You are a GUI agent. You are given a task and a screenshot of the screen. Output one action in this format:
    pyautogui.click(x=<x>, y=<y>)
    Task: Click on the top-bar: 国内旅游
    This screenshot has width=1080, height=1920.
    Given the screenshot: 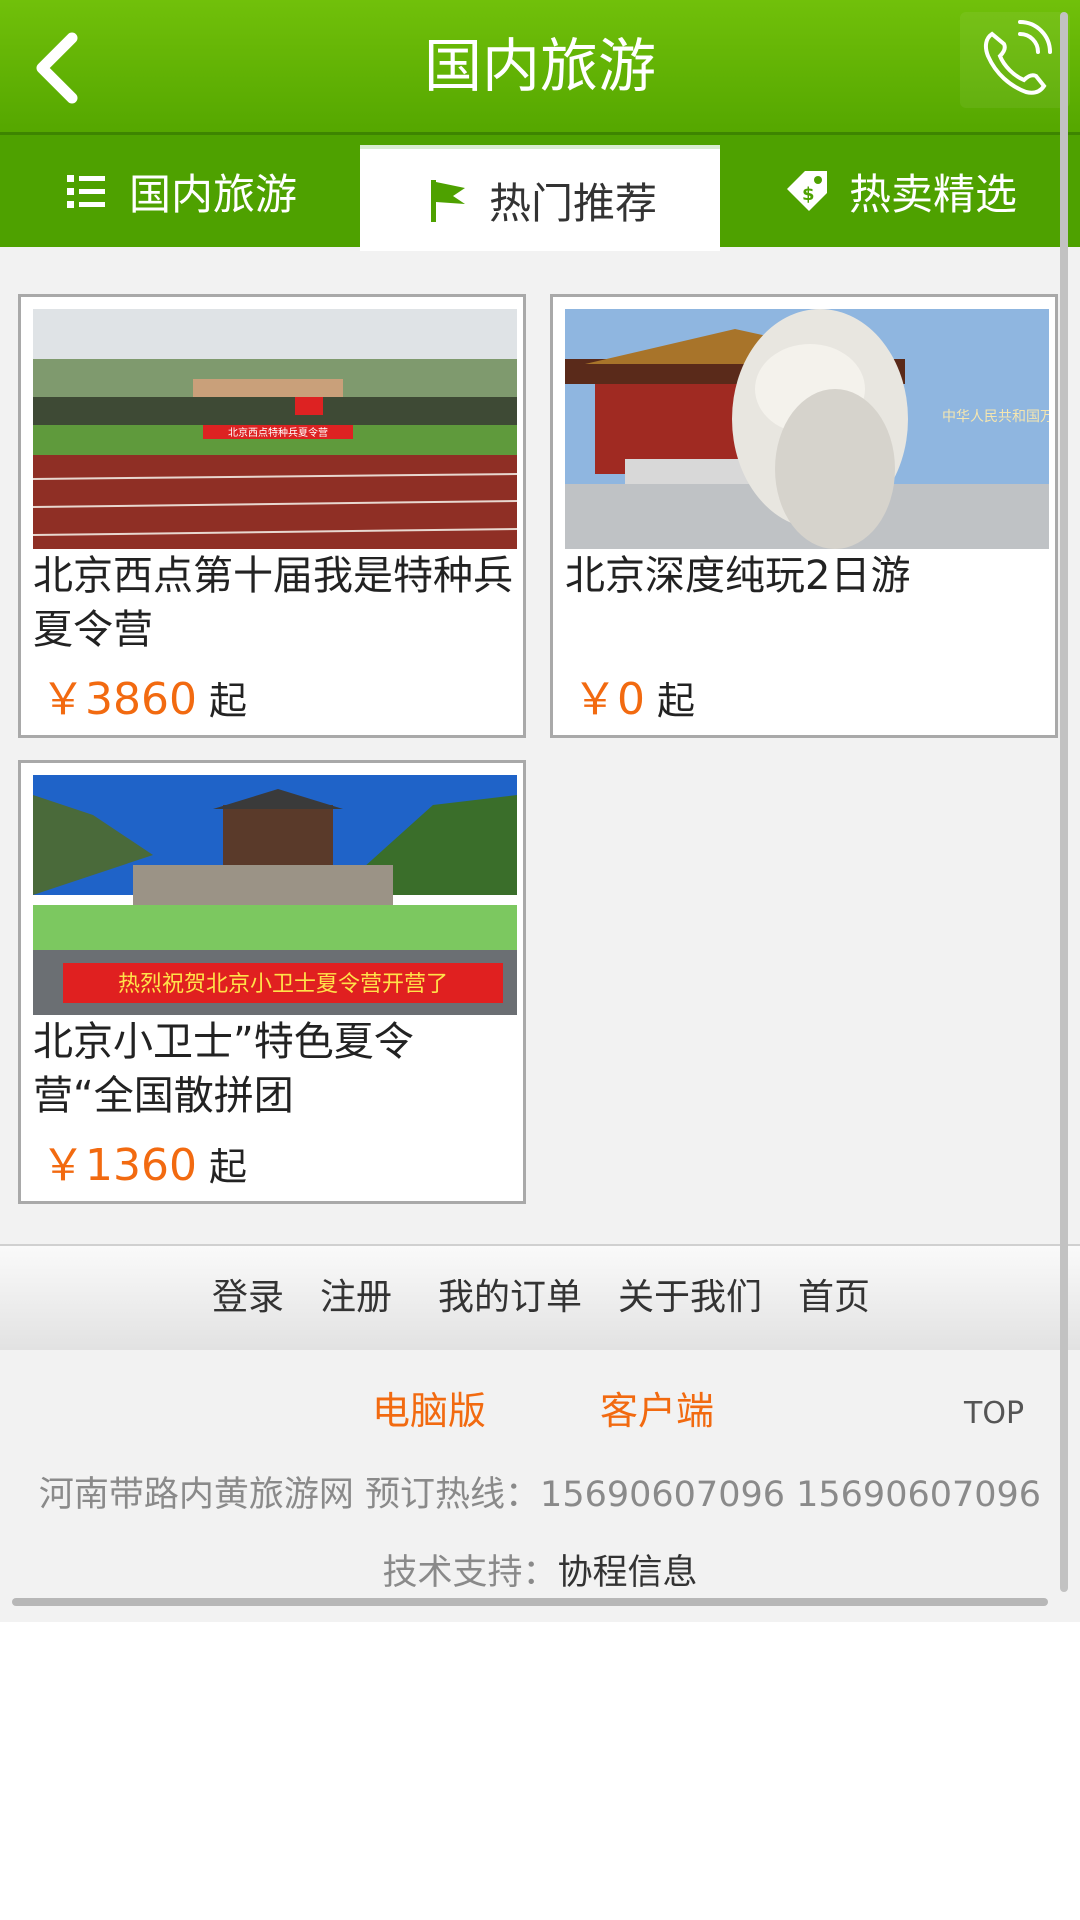 What is the action you would take?
    pyautogui.click(x=540, y=67)
    